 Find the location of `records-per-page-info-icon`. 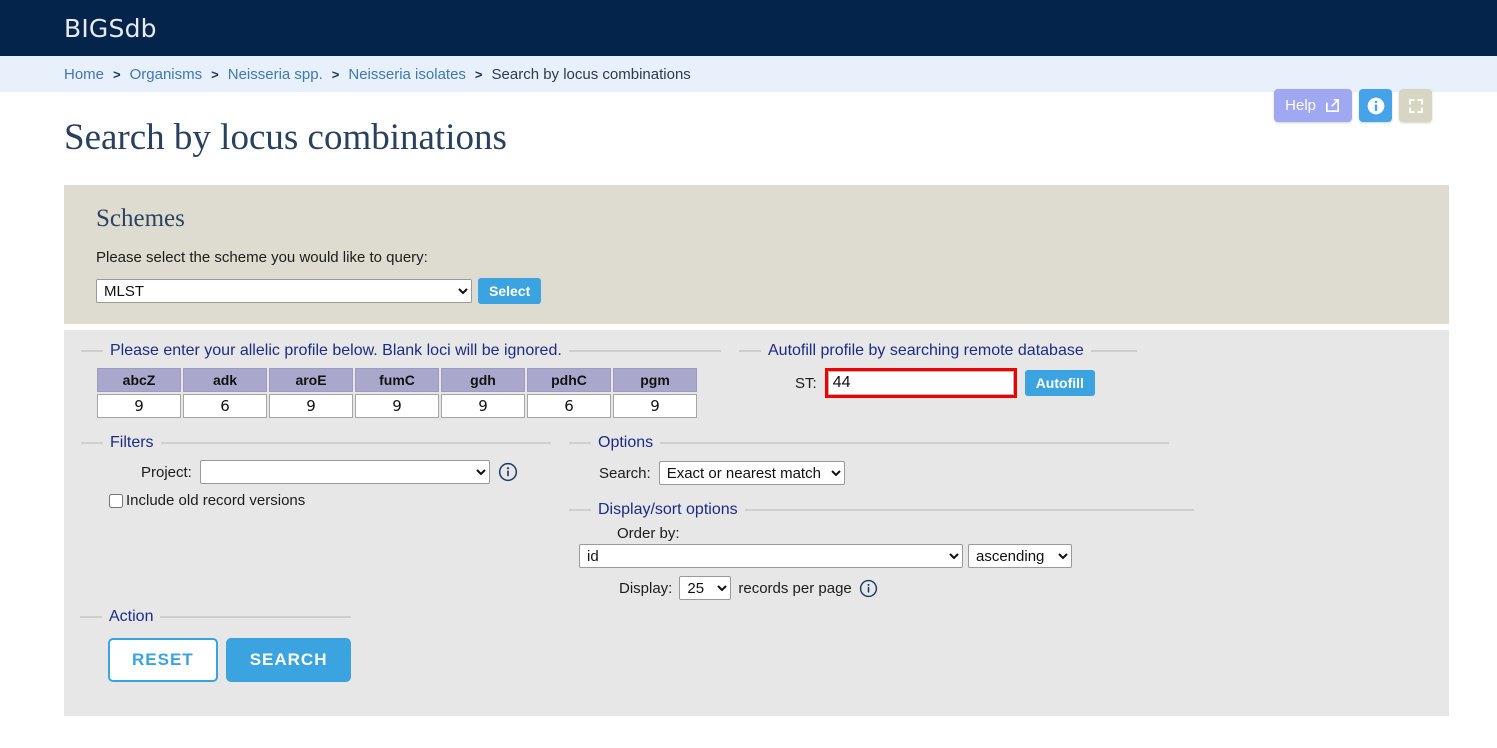

records-per-page-info-icon is located at coordinates (868, 588).